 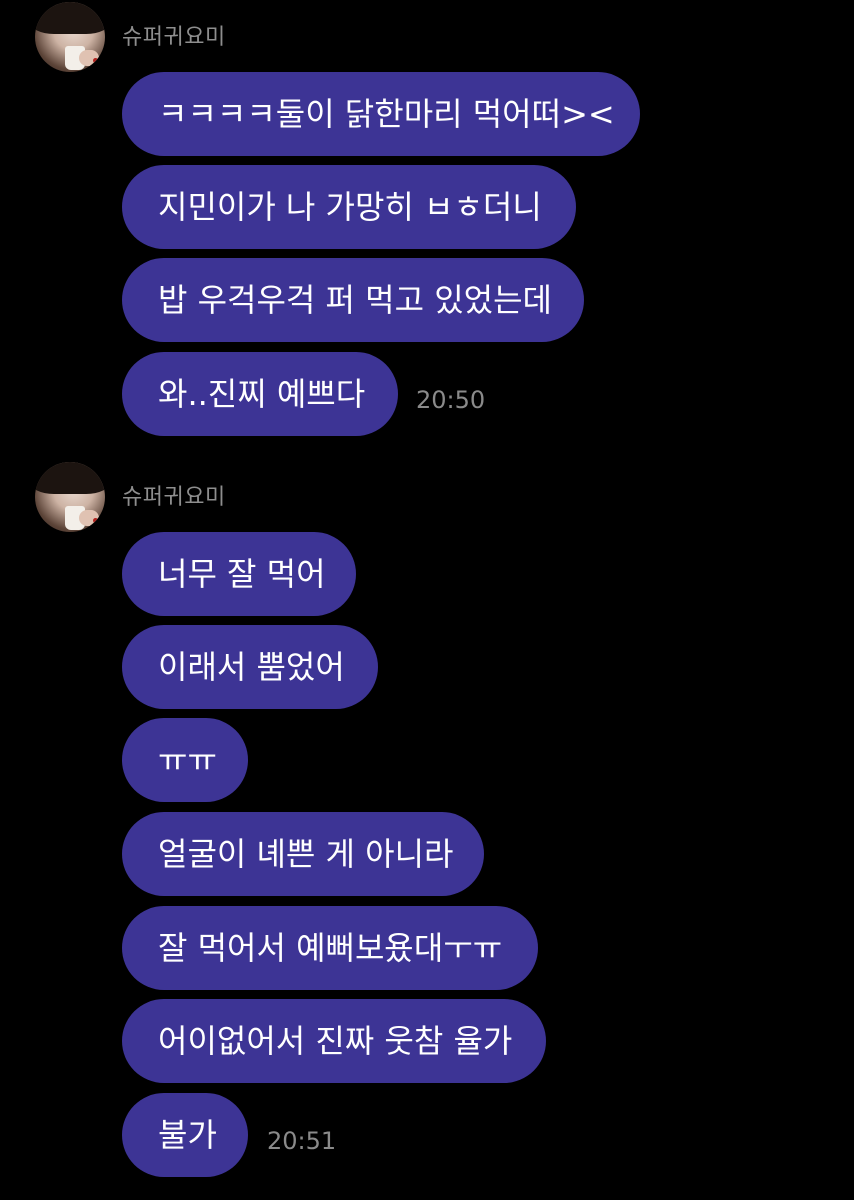 I want to click on message-timestamp: 20:51, so click(x=302, y=1141).